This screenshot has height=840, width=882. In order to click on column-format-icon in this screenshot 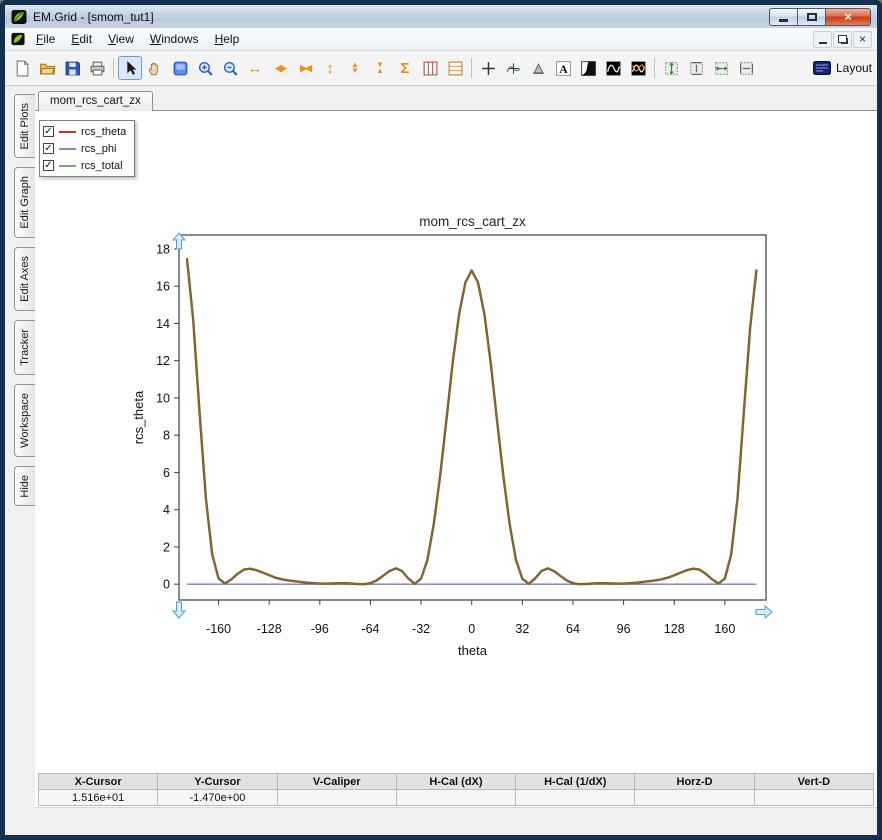, I will do `click(430, 68)`.